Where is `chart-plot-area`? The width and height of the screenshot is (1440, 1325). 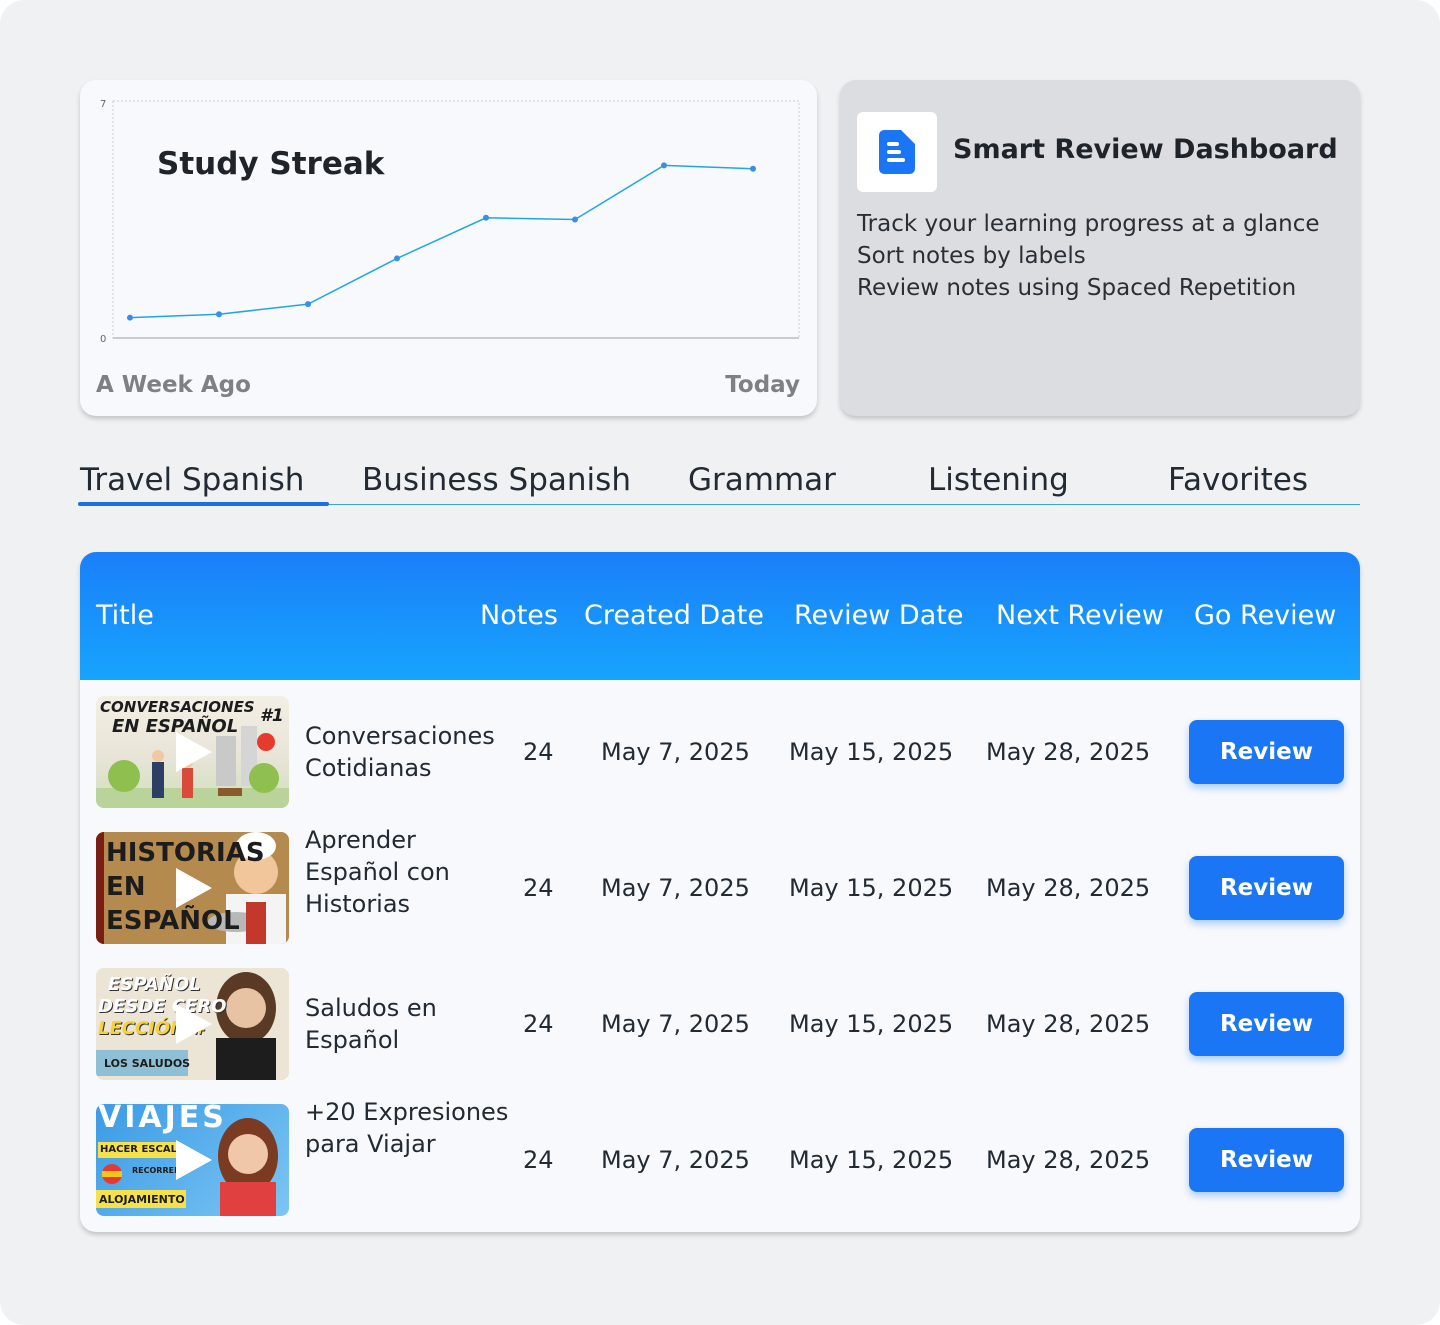
chart-plot-area is located at coordinates (456, 219).